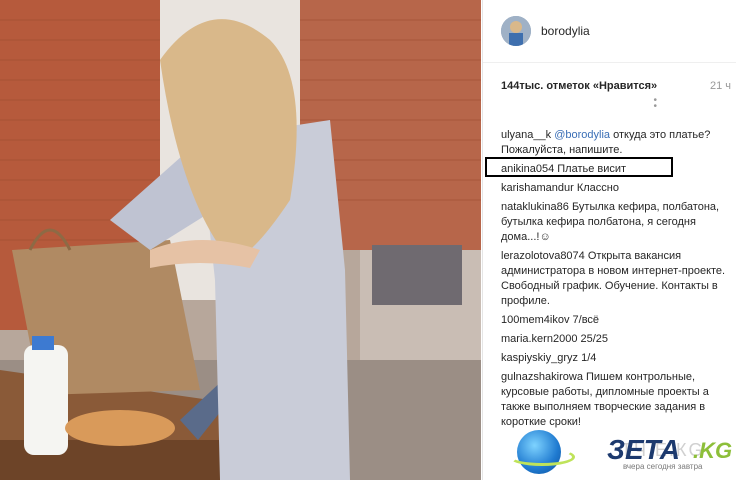 The image size is (736, 480). I want to click on post-time: 21 ч, so click(720, 86).